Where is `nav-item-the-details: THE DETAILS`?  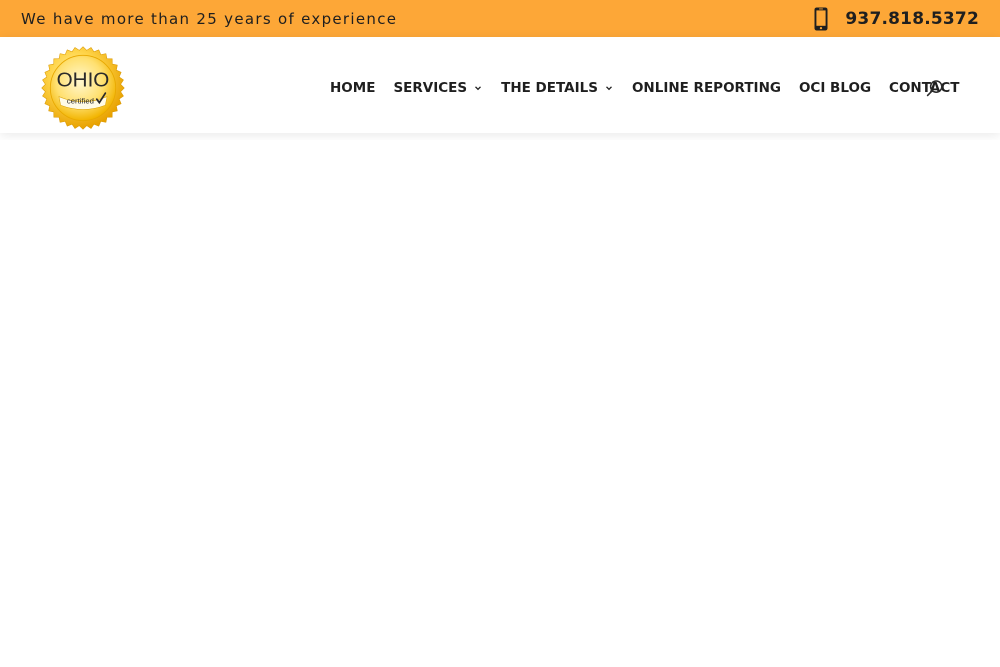 nav-item-the-details: THE DETAILS is located at coordinates (557, 88).